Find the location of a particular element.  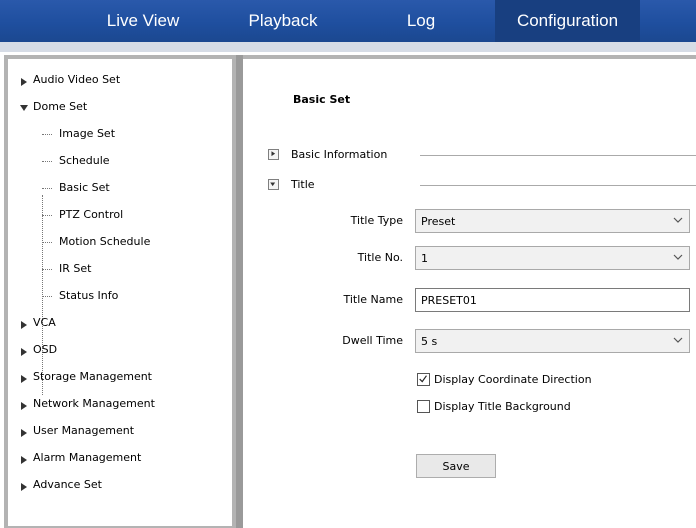

sidebar-item-motion-schedule: Motion Schedule is located at coordinates (122, 248).